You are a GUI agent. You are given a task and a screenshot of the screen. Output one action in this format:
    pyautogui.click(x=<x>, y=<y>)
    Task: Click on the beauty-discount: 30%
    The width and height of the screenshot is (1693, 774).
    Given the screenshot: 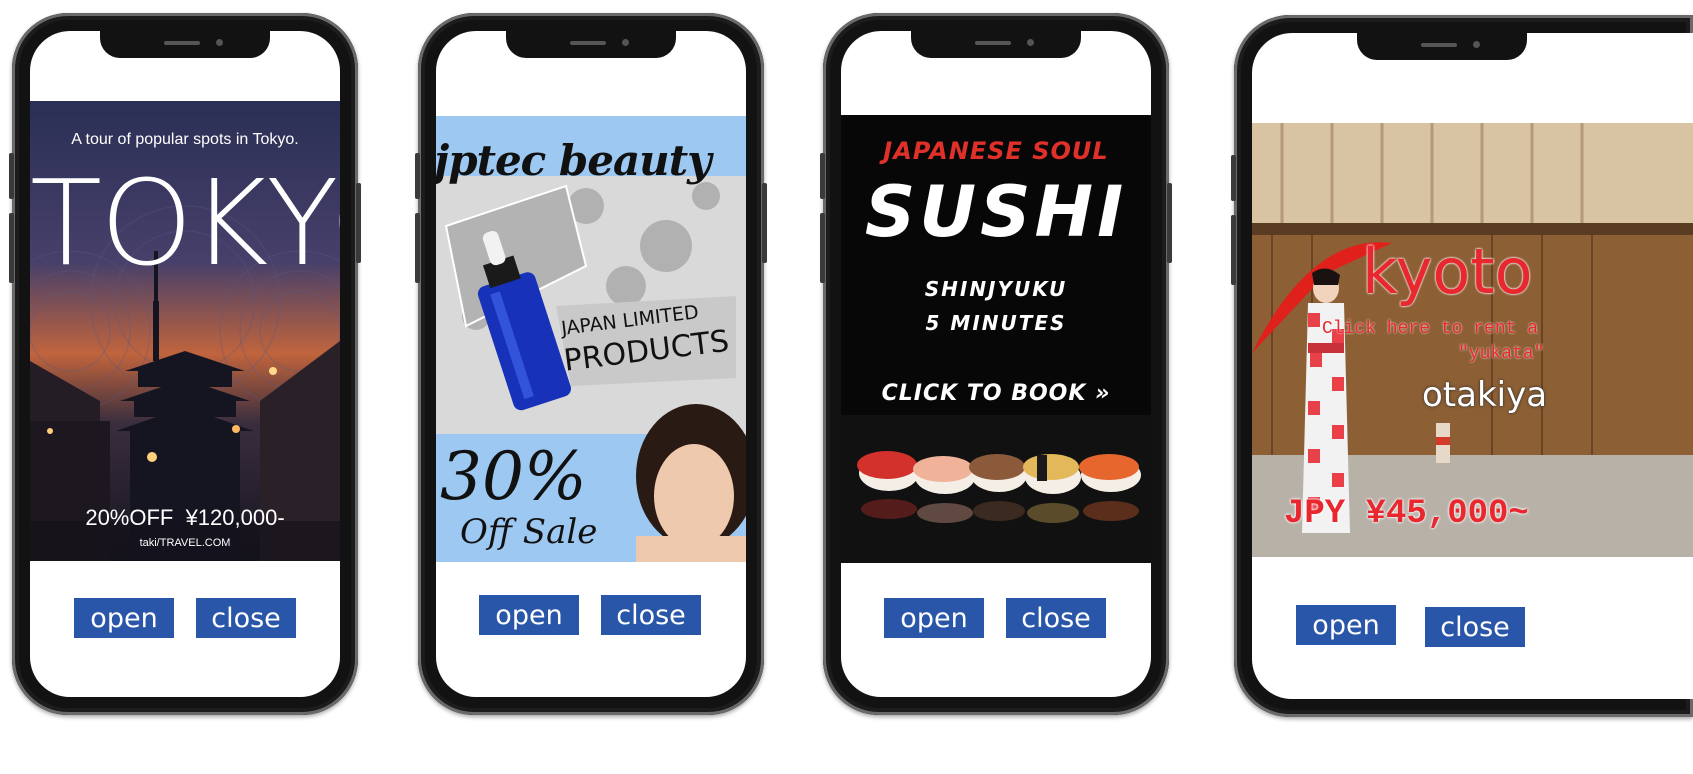 What is the action you would take?
    pyautogui.click(x=513, y=476)
    